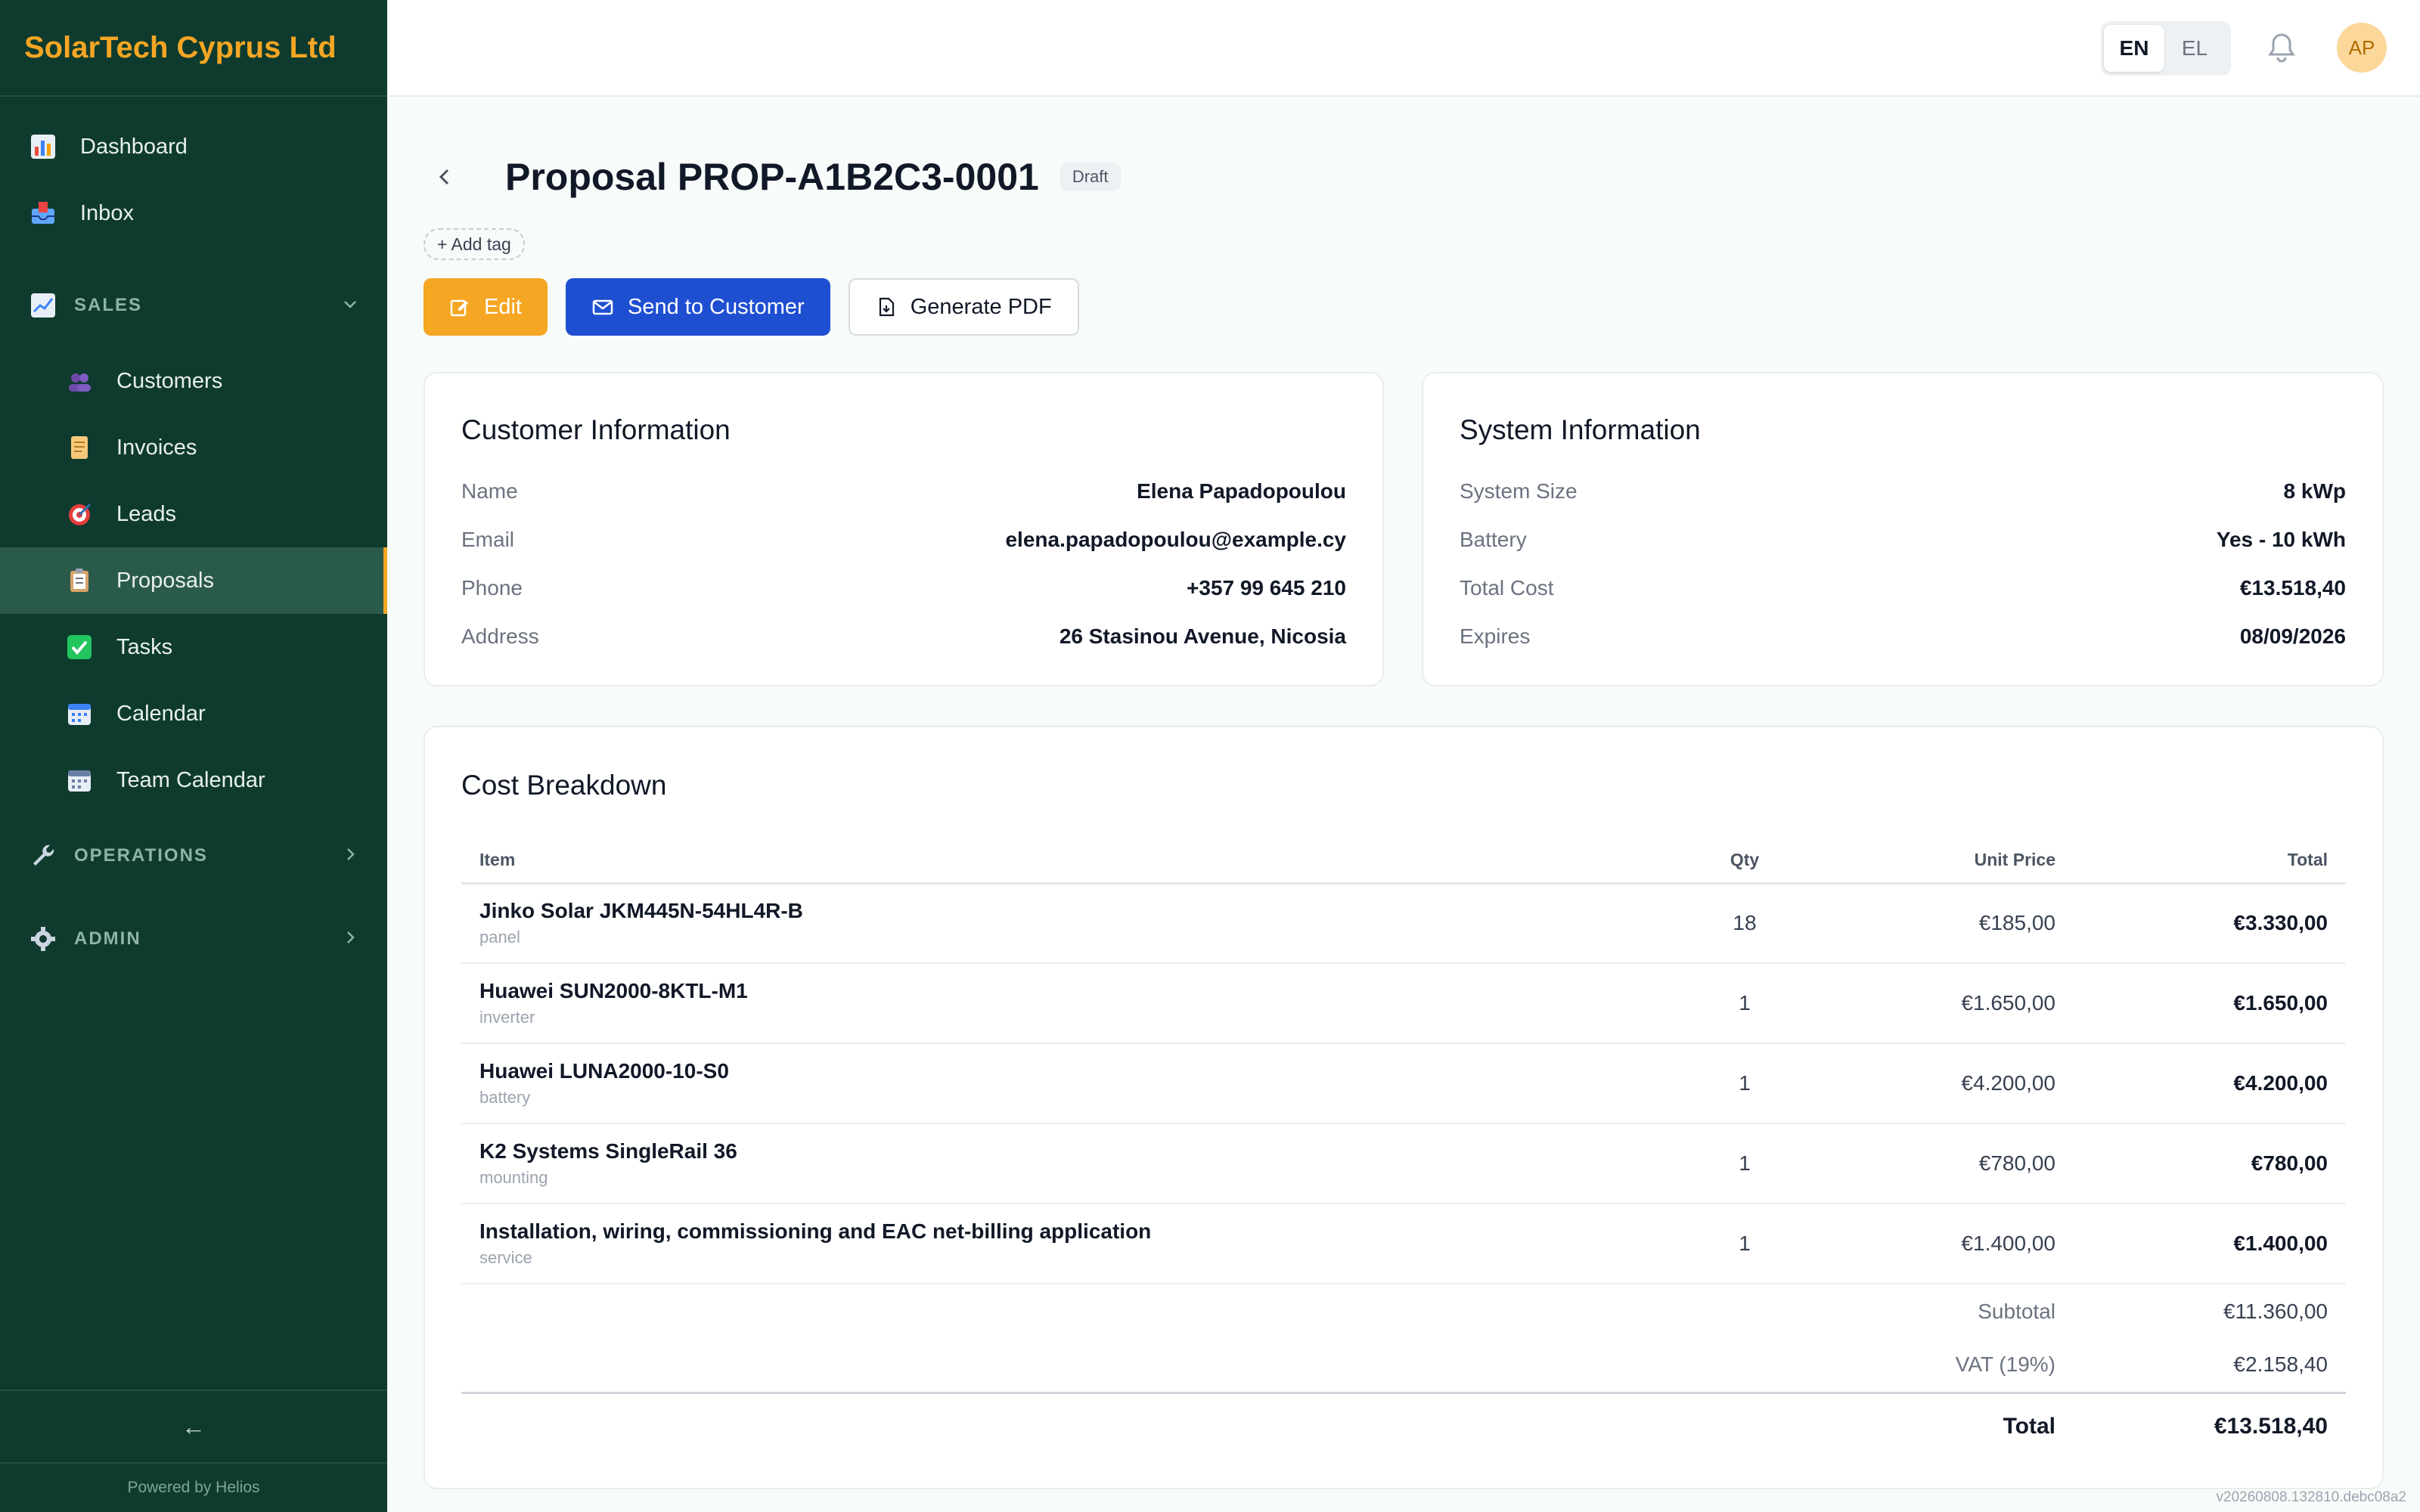 The image size is (2420, 1512). Describe the element at coordinates (2280, 1364) in the screenshot. I see `vat-value: €2.158,40` at that location.